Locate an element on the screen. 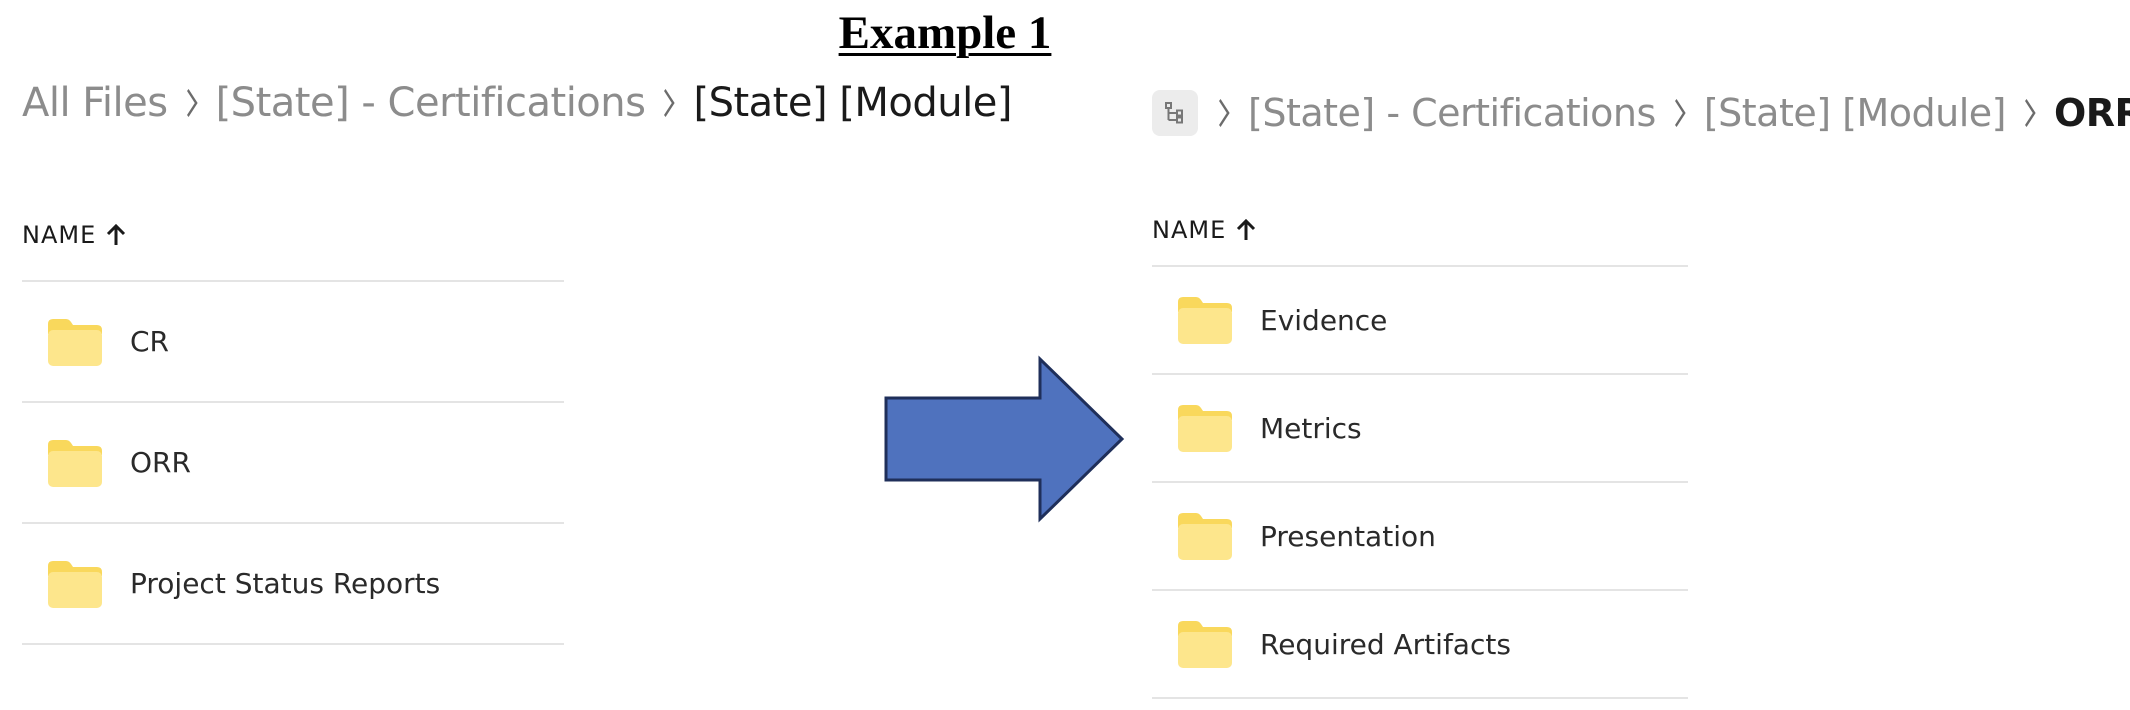 The height and width of the screenshot is (710, 2130). folder-name: CR is located at coordinates (150, 341).